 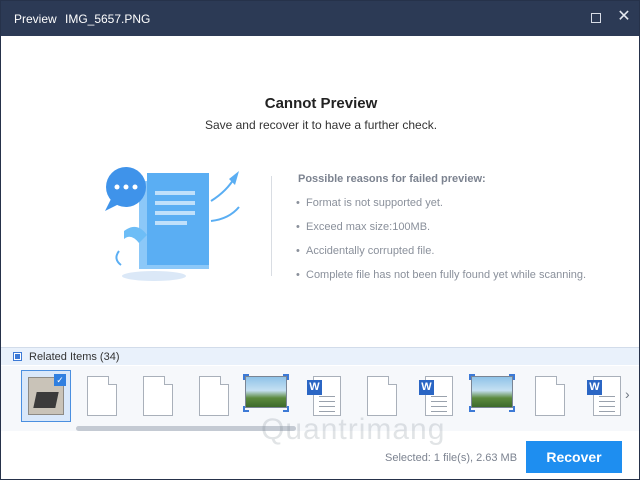 What do you see at coordinates (17, 356) in the screenshot?
I see `related-items-checkbox` at bounding box center [17, 356].